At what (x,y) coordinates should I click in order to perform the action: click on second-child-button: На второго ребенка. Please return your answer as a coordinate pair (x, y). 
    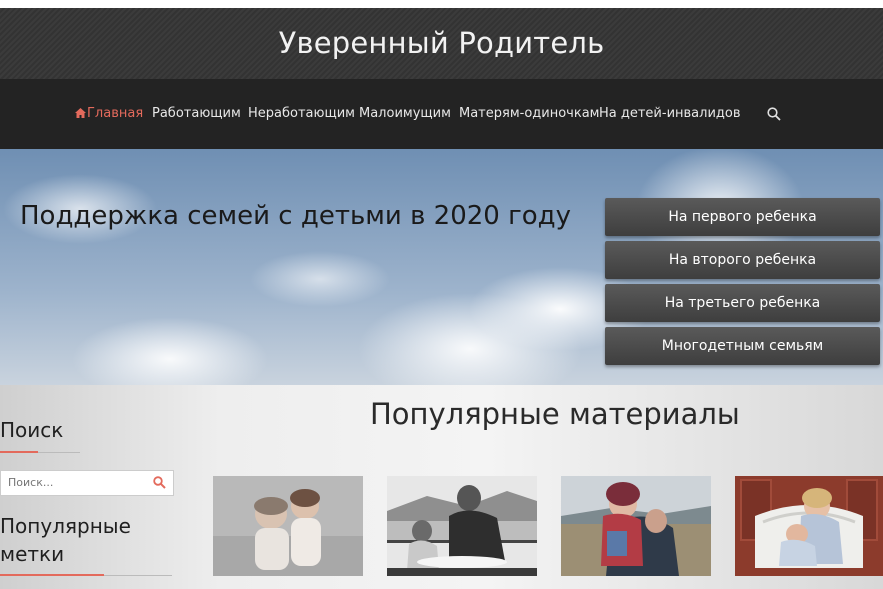
    Looking at the image, I should click on (742, 260).